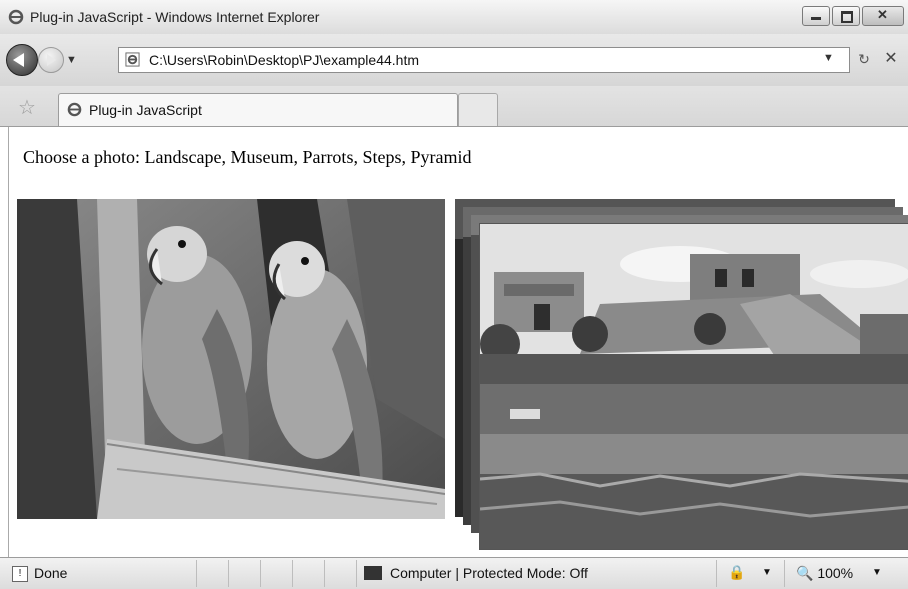 This screenshot has height=589, width=908. Describe the element at coordinates (51, 573) in the screenshot. I see `status-text: Done` at that location.